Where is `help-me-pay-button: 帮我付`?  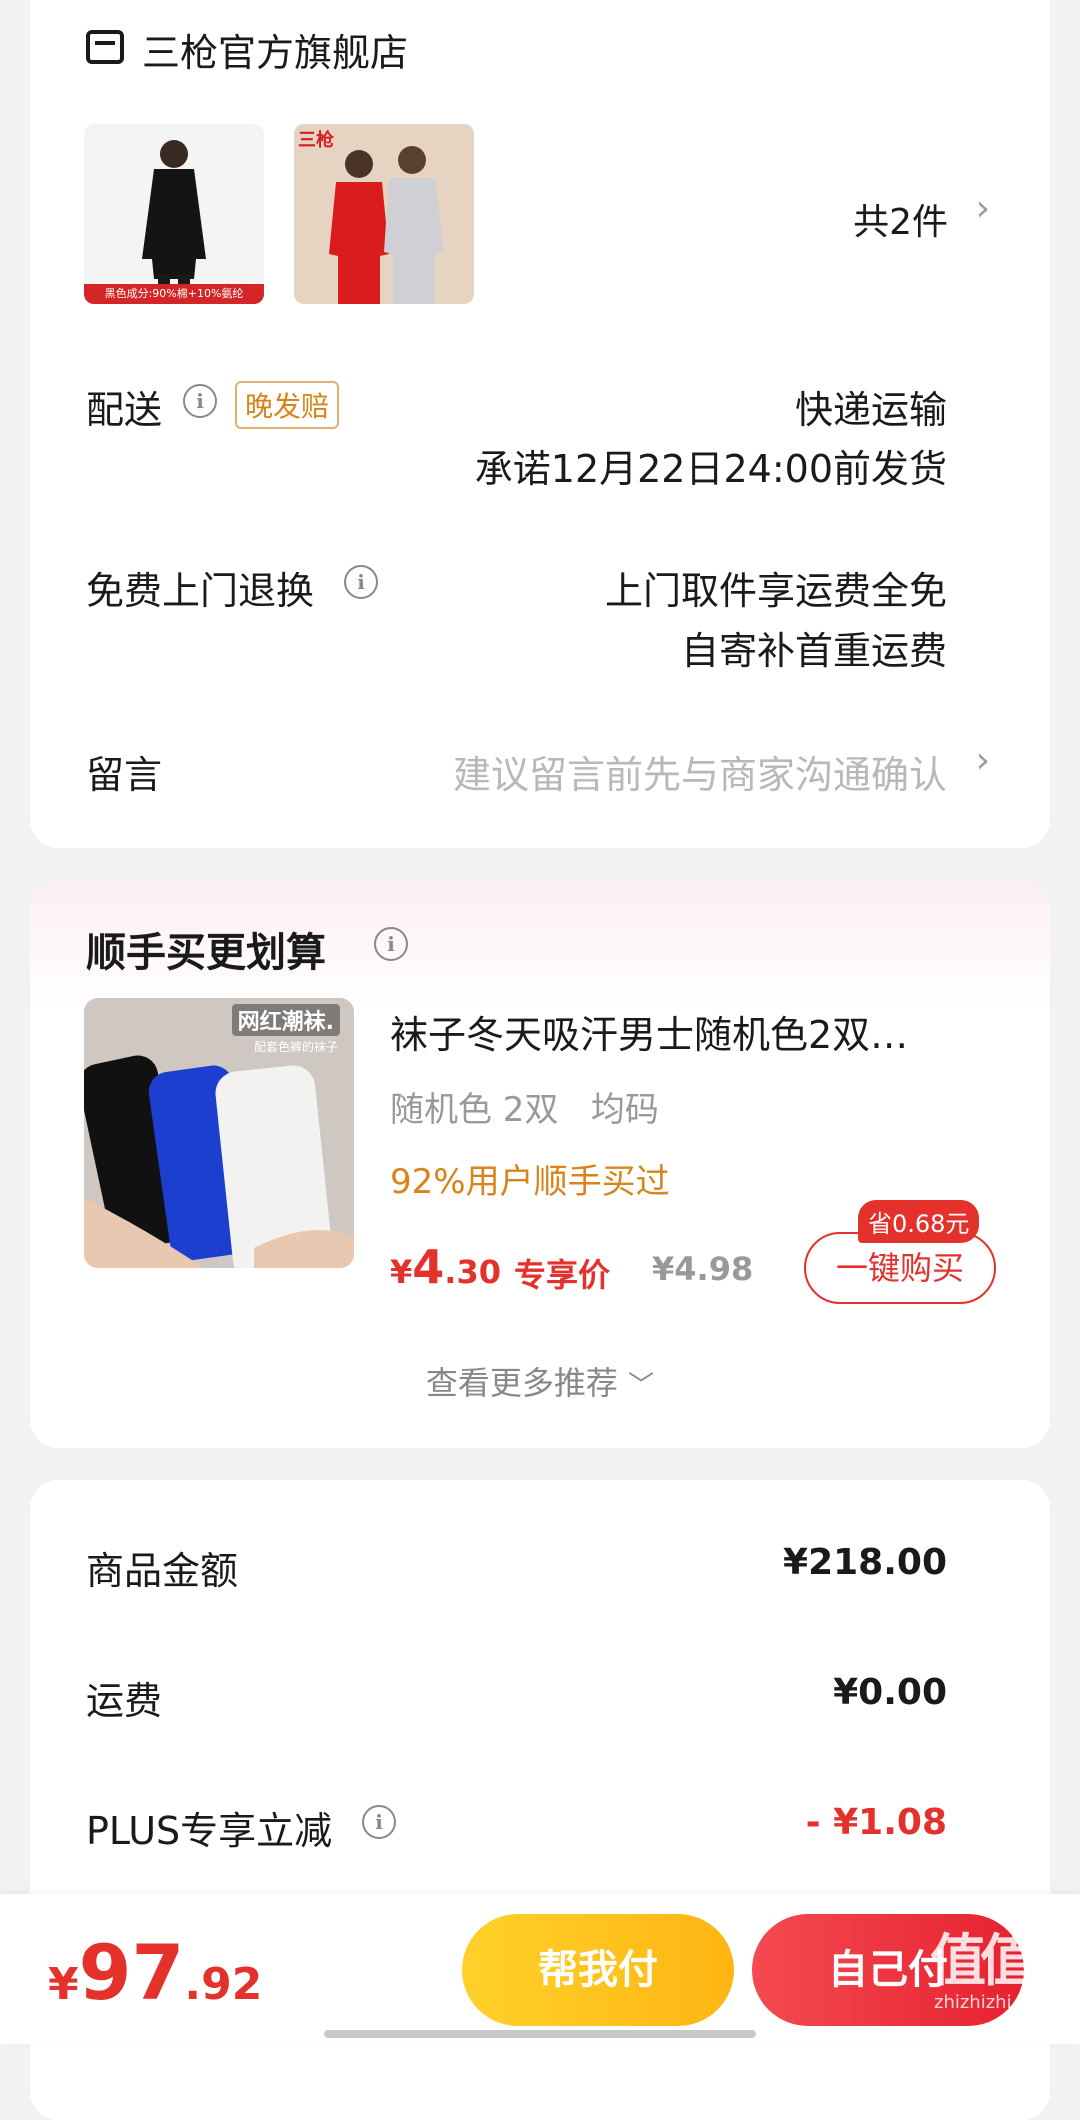 help-me-pay-button: 帮我付 is located at coordinates (598, 1970).